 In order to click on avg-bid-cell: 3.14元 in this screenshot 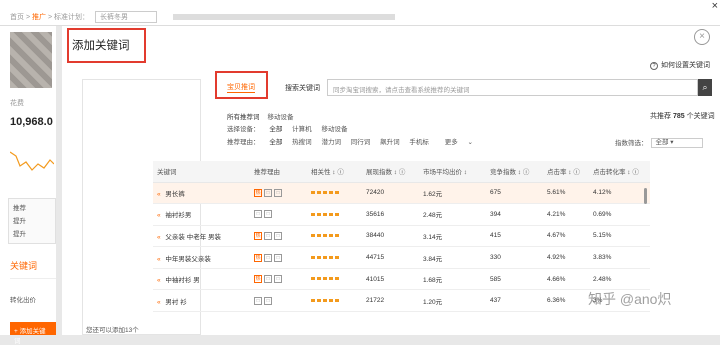, I will do `click(452, 236)`.